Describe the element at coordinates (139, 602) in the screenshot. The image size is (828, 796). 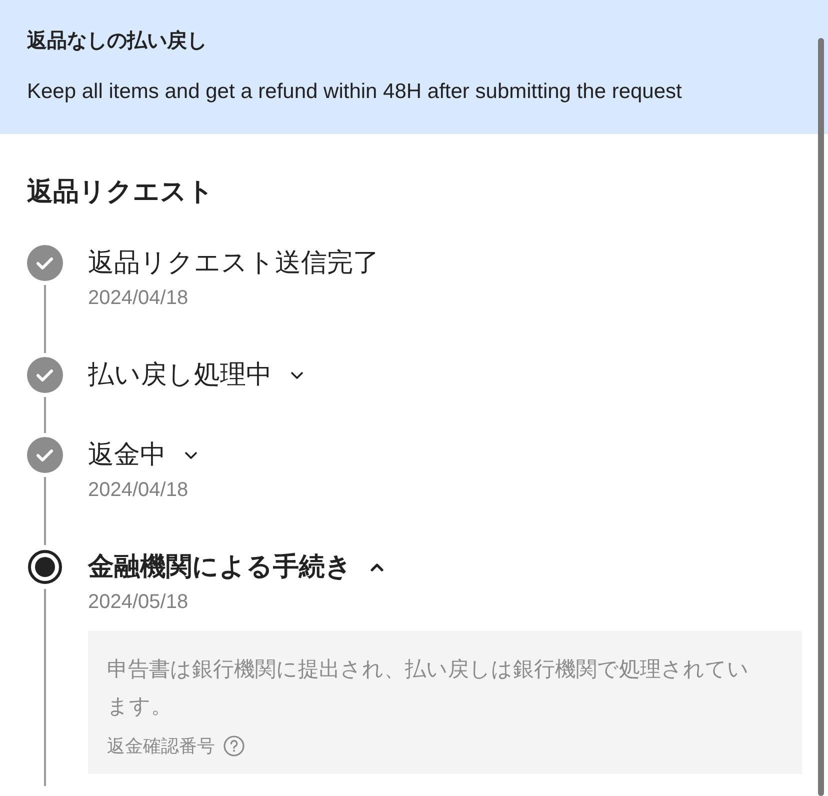
I see `step-date: 2024/05/18` at that location.